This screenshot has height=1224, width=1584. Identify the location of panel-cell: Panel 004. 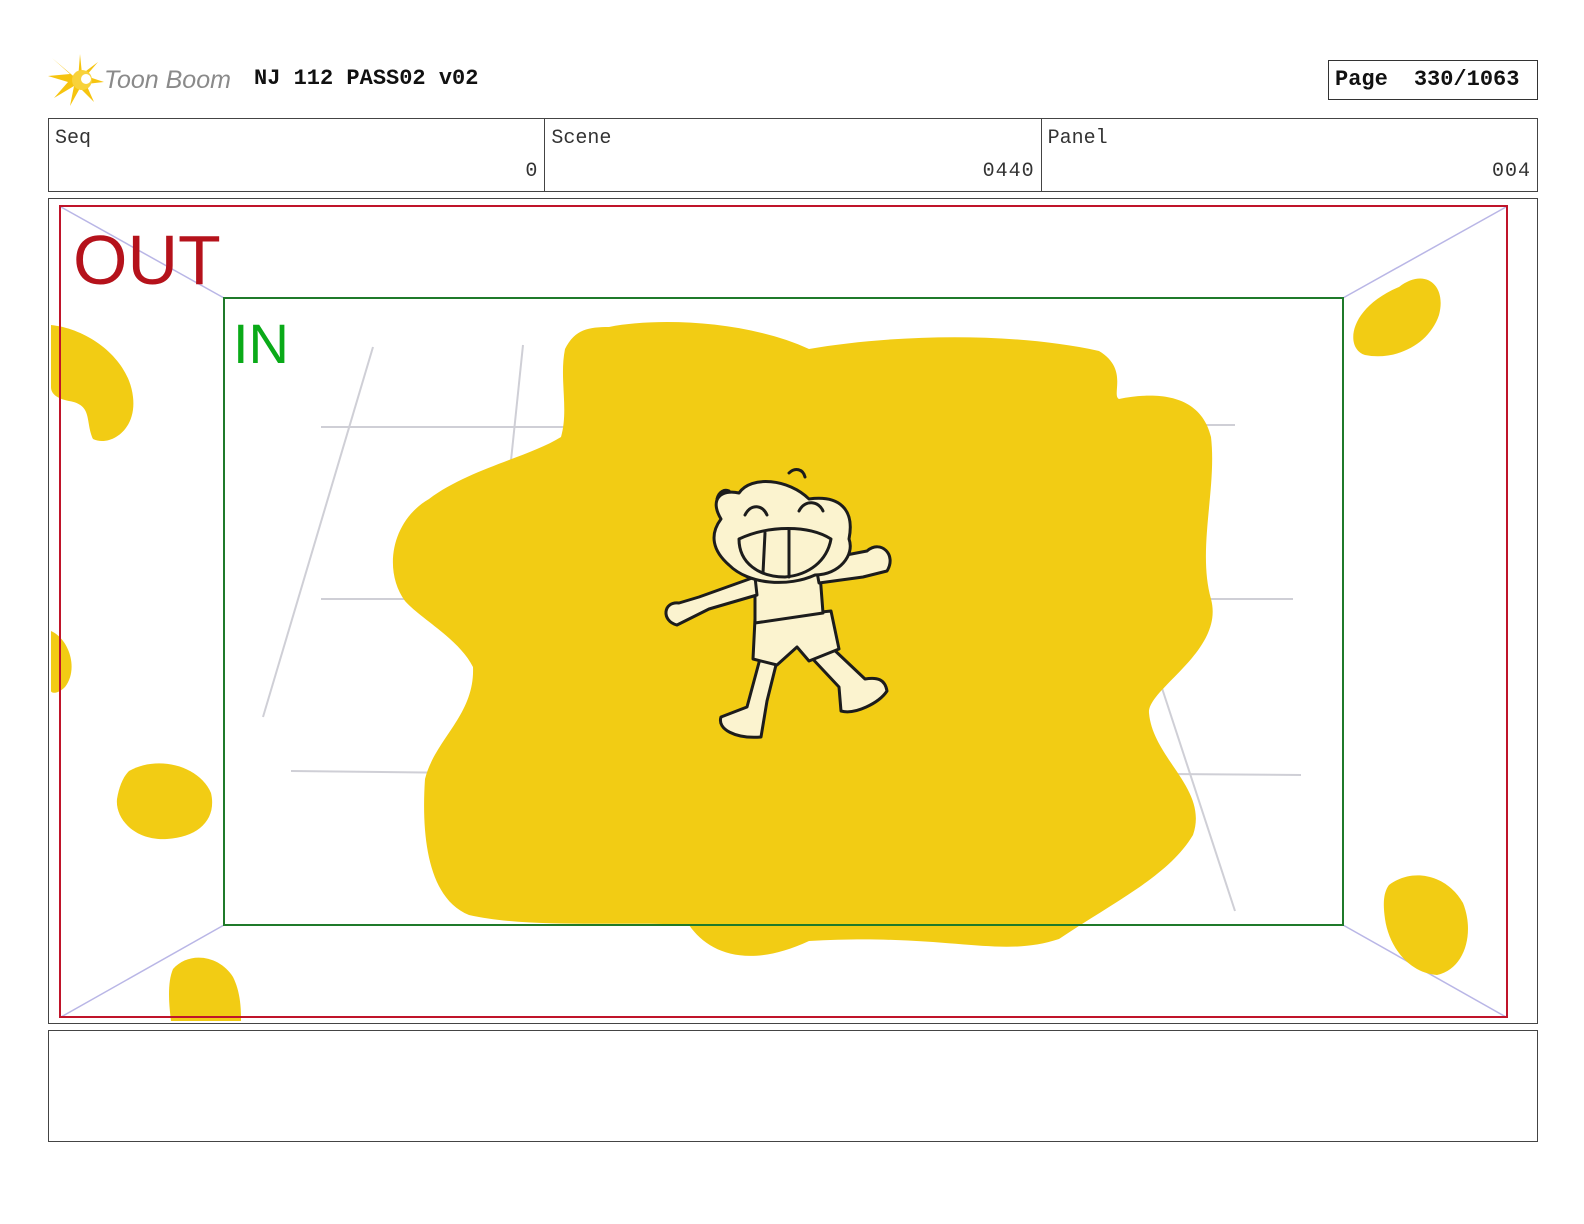
(1289, 155).